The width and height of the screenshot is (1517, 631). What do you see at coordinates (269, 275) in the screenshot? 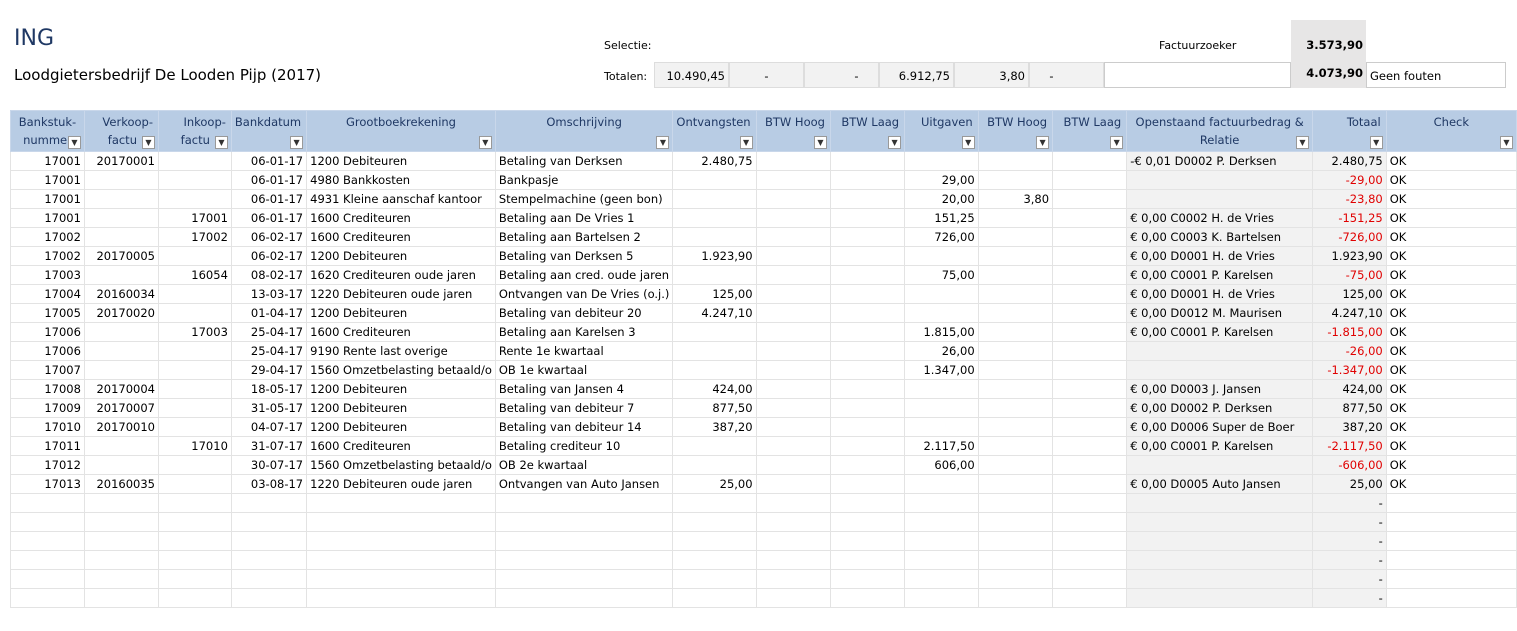
I see `table-cell: 08-02-17` at bounding box center [269, 275].